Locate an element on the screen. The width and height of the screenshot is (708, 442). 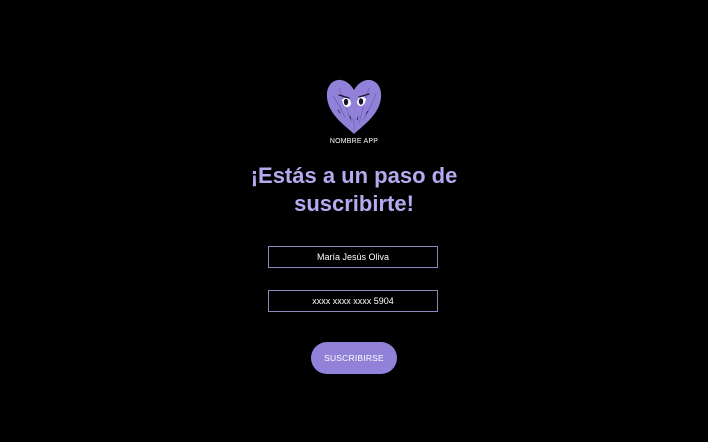
page-title: ¡Estás a un paso de suscribirte! is located at coordinates (354, 190).